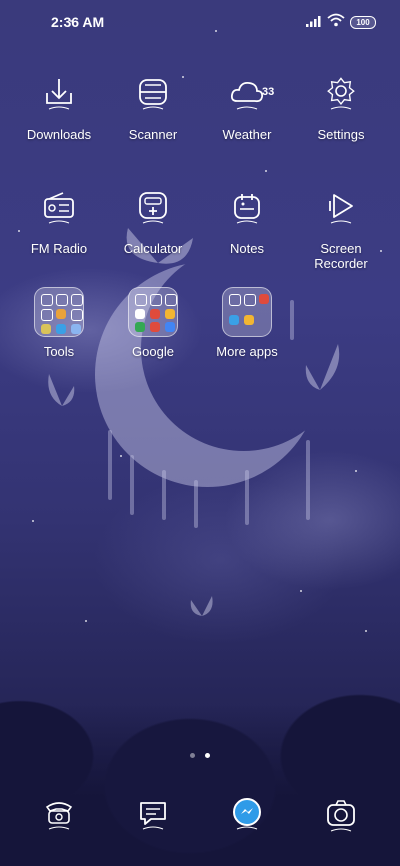 This screenshot has height=866, width=400. I want to click on app-label: Screen Recorder, so click(341, 256).